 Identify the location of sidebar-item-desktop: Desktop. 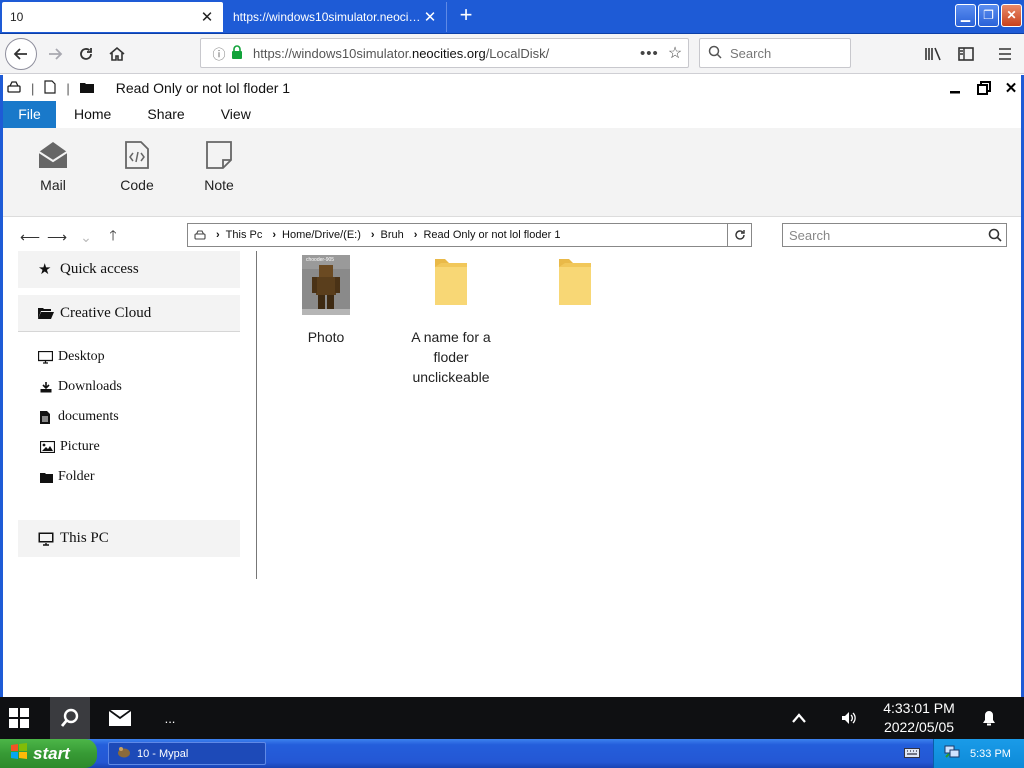
(71, 357).